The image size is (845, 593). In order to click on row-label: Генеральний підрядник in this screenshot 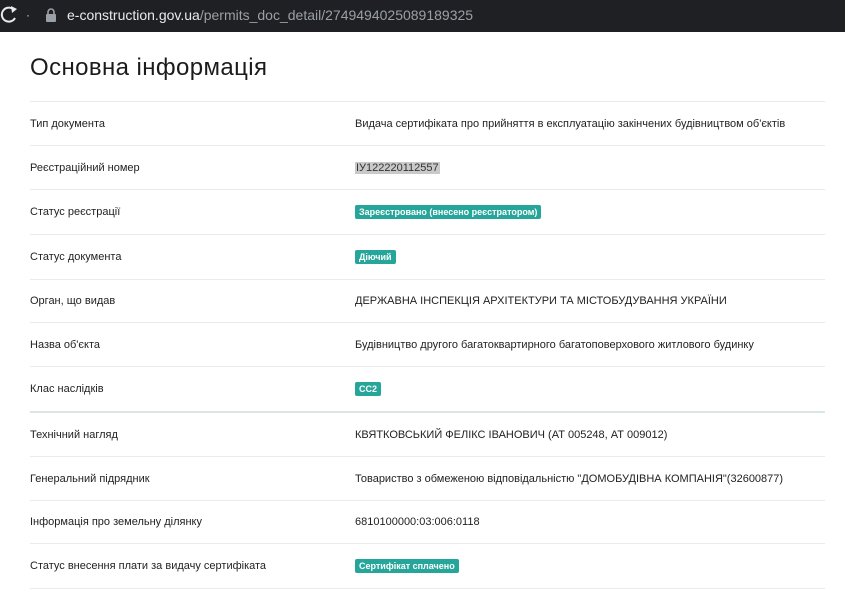, I will do `click(90, 478)`.